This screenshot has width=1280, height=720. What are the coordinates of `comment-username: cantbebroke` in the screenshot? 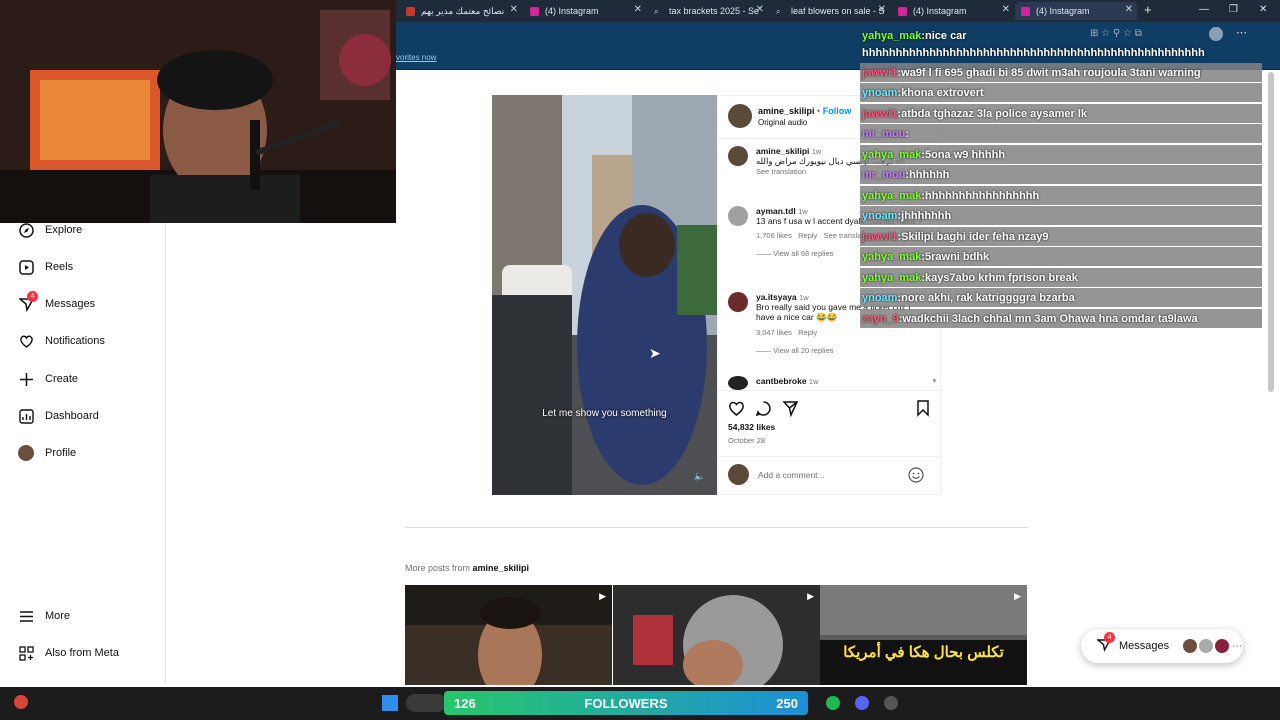 It's located at (781, 381).